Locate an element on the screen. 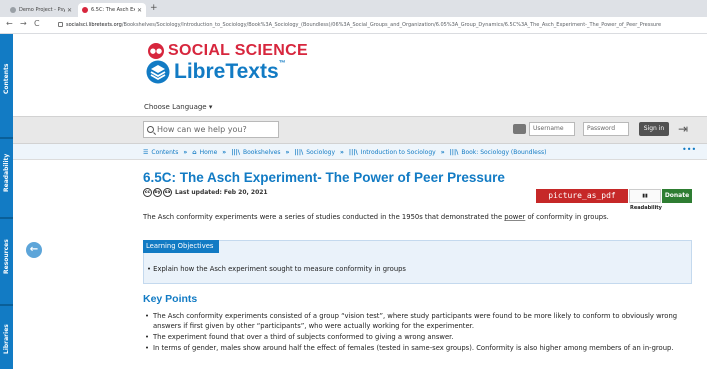 This screenshot has width=707, height=369. forward-arrow-icon: → is located at coordinates (23, 23).